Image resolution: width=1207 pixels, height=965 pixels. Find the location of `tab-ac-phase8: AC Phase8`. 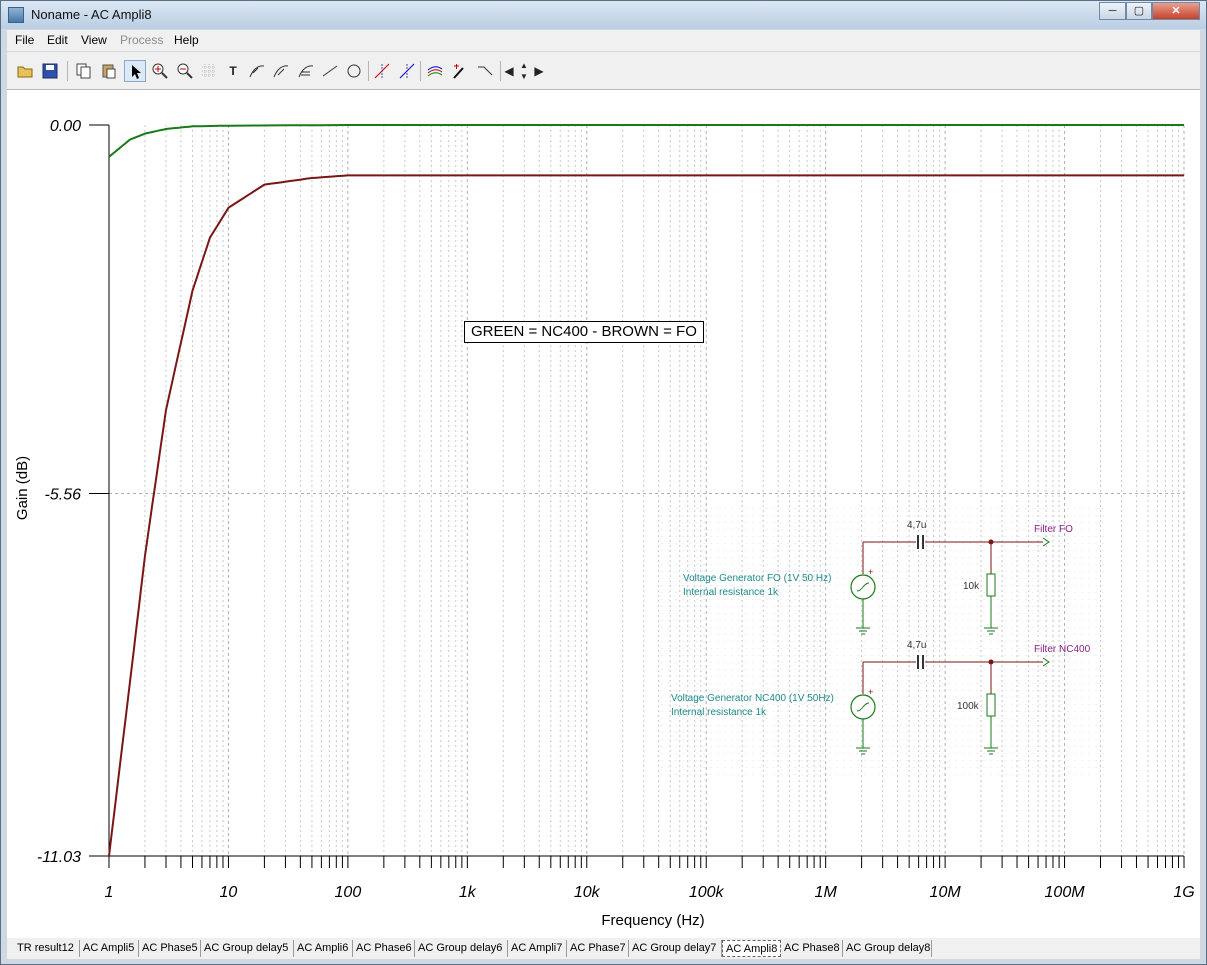

tab-ac-phase8: AC Phase8 is located at coordinates (812, 948).